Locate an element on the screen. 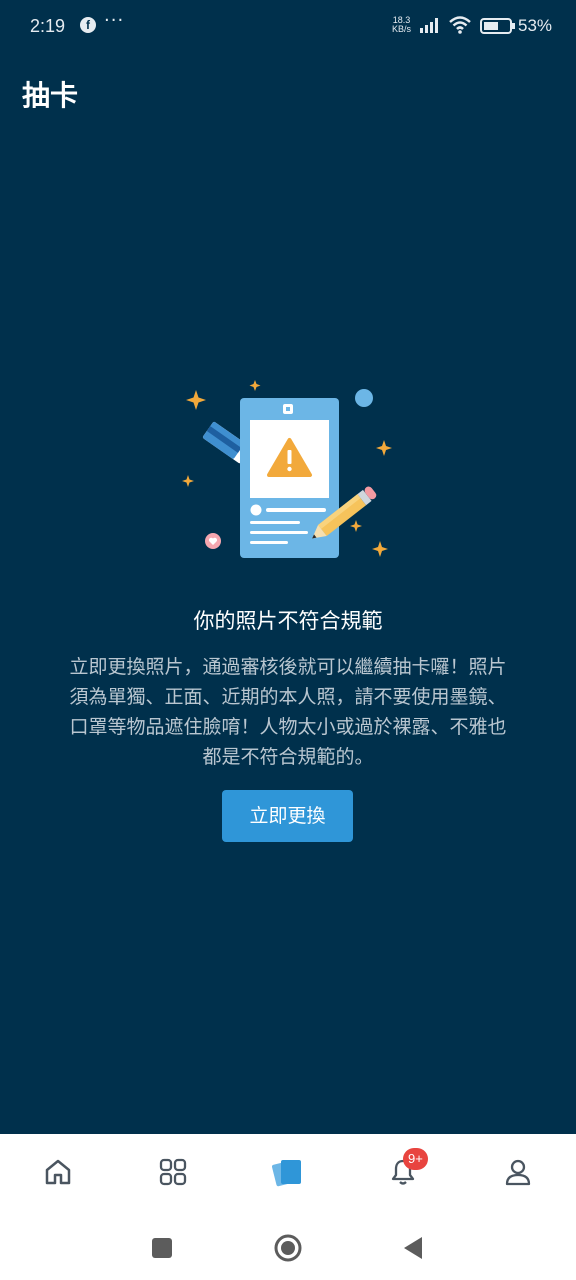 Image resolution: width=576 pixels, height=1280 pixels. network-speed-unit: KB/s is located at coordinates (402, 29).